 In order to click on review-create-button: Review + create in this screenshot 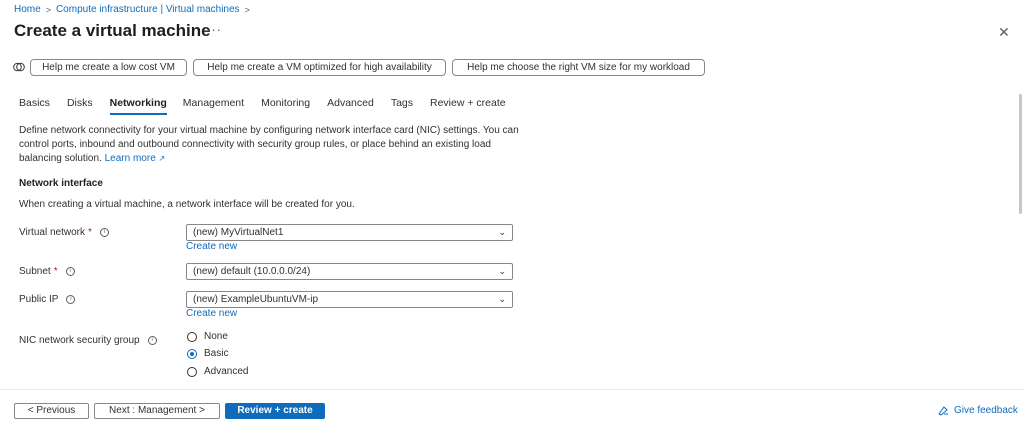, I will do `click(275, 411)`.